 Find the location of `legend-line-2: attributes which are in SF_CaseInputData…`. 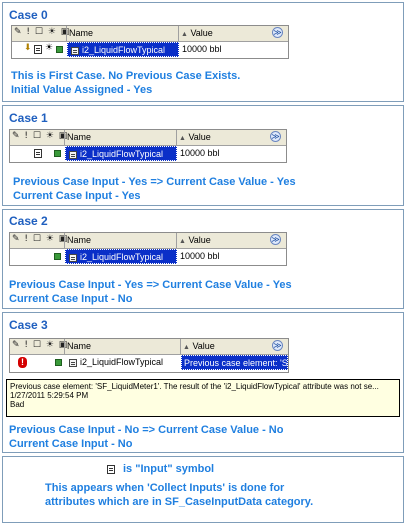

legend-line-2: attributes which are in SF_CaseInputData… is located at coordinates (179, 502).